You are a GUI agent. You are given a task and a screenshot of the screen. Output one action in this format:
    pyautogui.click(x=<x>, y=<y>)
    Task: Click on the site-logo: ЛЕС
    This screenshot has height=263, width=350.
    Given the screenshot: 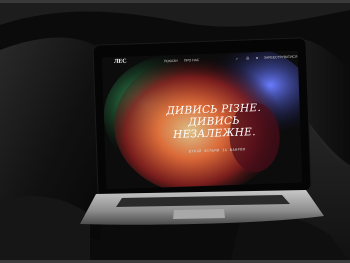 What is the action you would take?
    pyautogui.click(x=120, y=62)
    